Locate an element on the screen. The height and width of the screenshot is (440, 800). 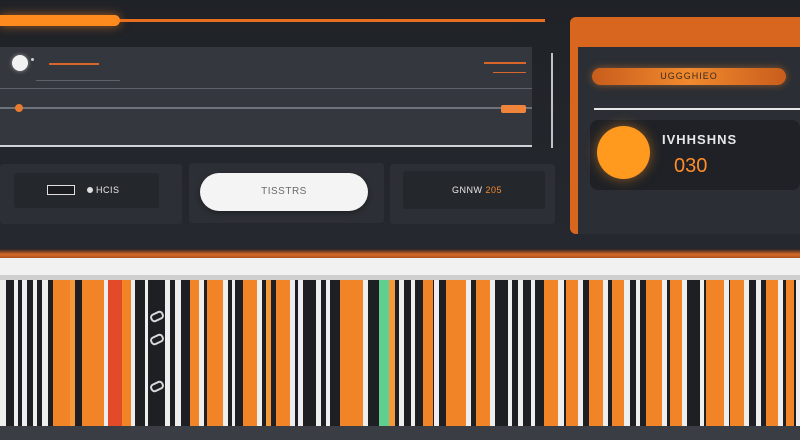
center-action-button: TISSTRS is located at coordinates (284, 192).